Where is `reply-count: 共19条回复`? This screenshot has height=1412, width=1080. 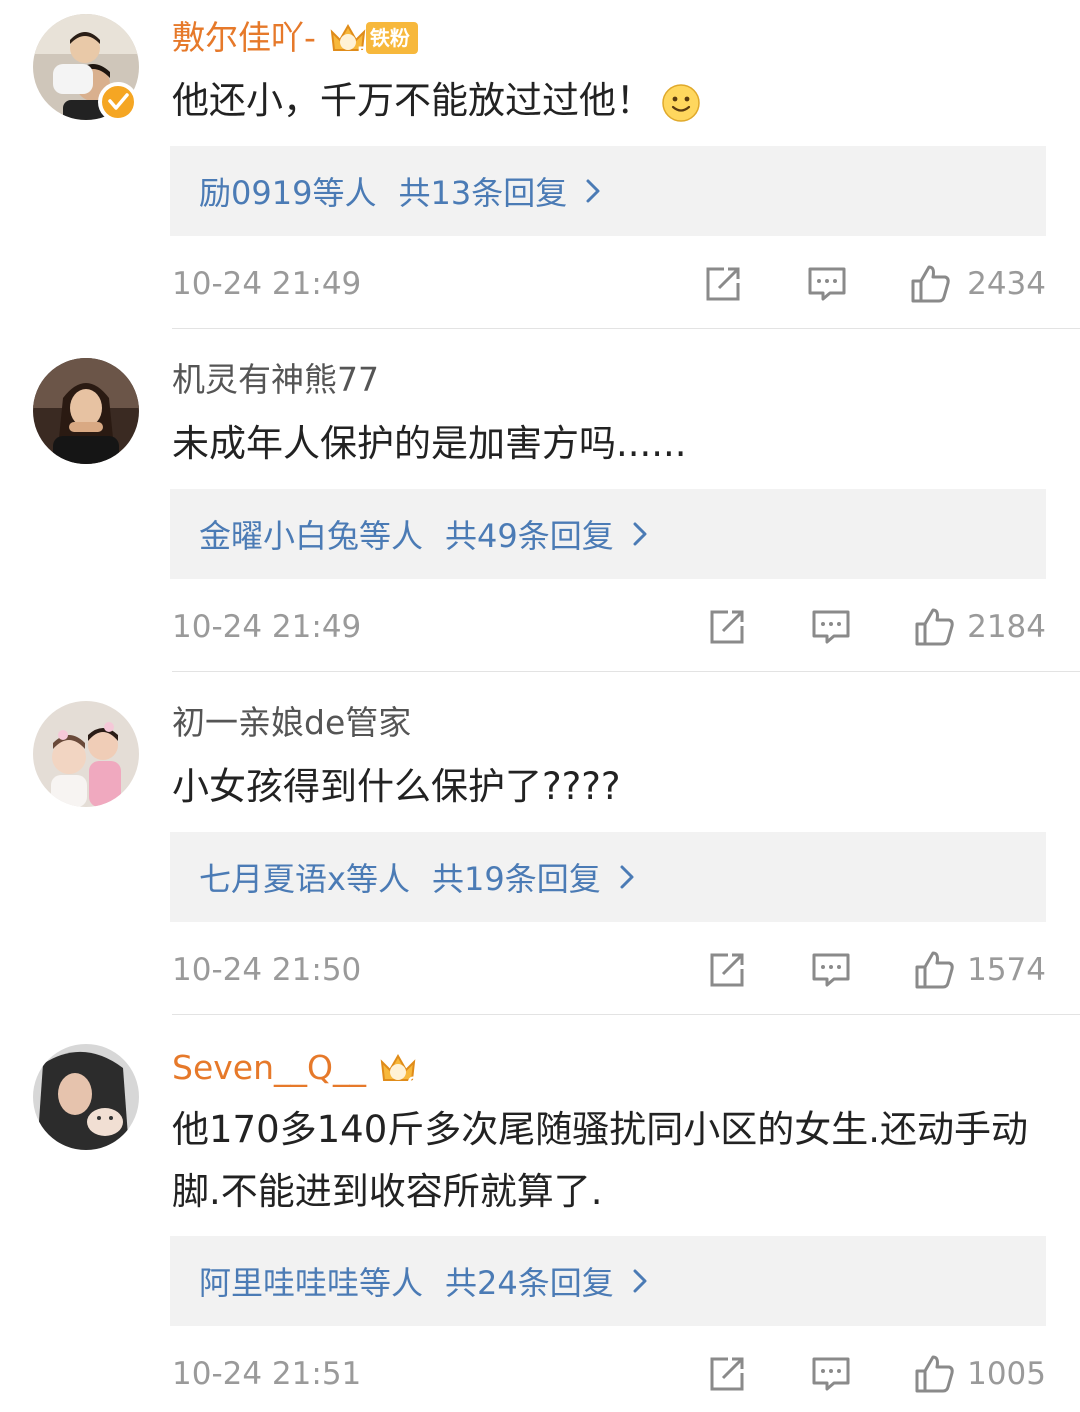
reply-count: 共19条回复 is located at coordinates (516, 877).